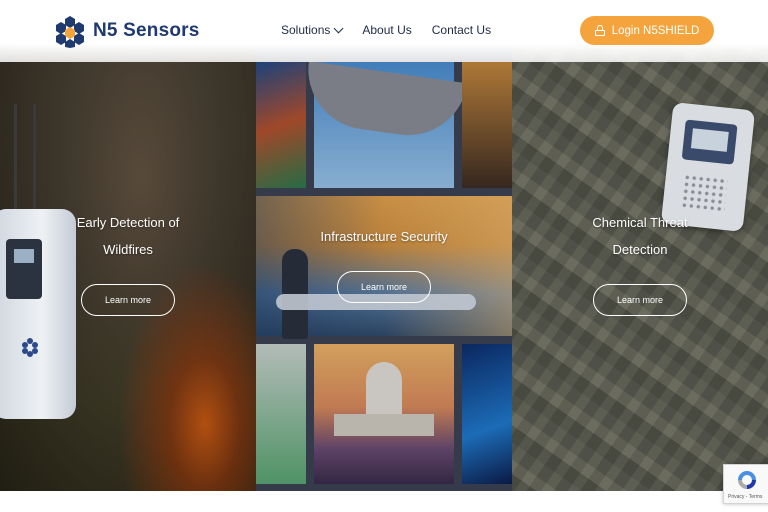 The width and height of the screenshot is (768, 512). I want to click on nav-contact-us: Contact Us, so click(461, 30).